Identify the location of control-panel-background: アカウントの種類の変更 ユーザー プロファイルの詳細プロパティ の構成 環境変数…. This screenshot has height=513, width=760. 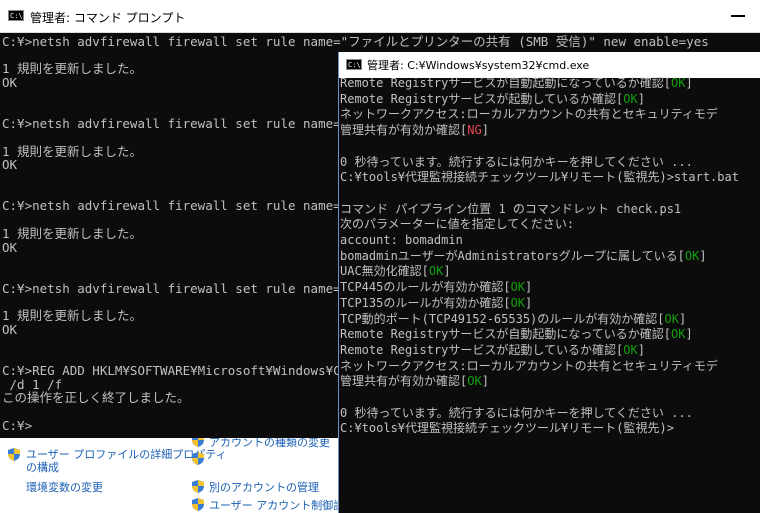
(188, 471).